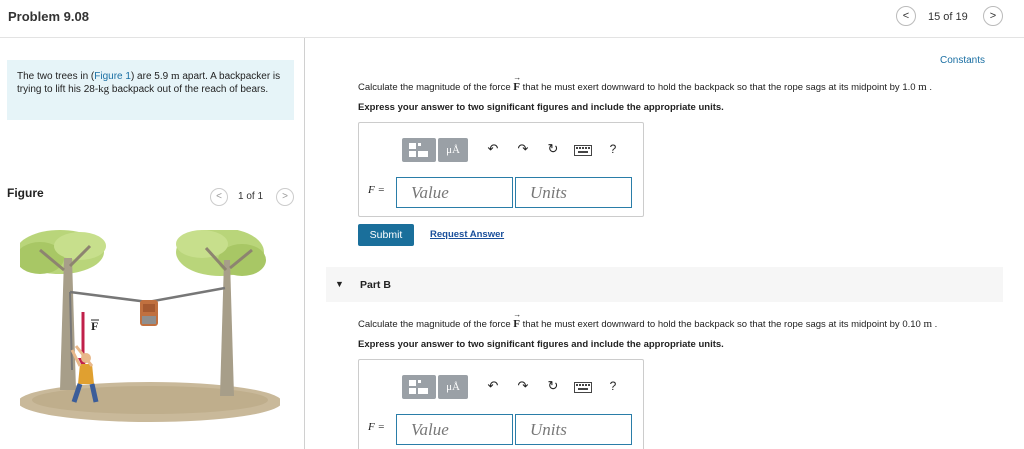  What do you see at coordinates (94, 326) in the screenshot?
I see `force-label: F` at bounding box center [94, 326].